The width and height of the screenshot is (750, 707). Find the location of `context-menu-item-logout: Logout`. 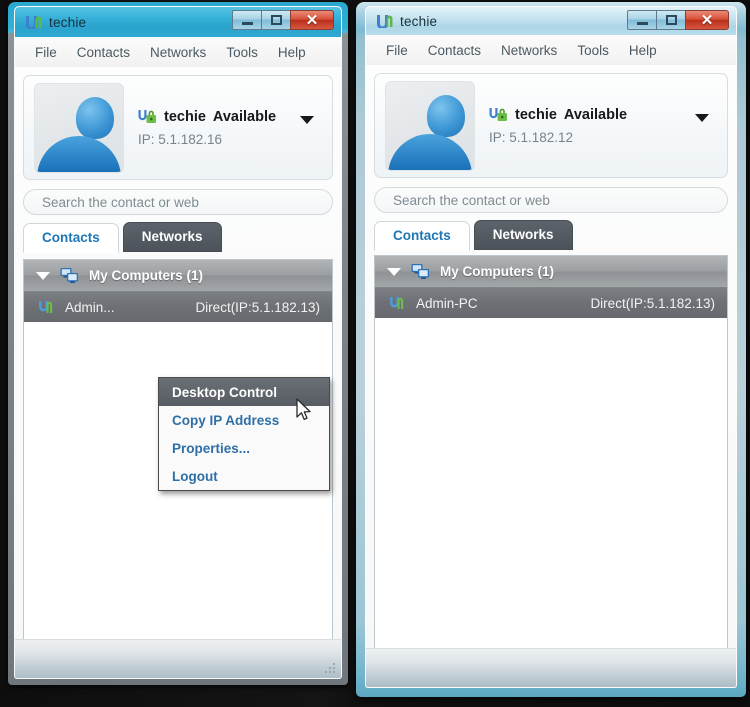

context-menu-item-logout: Logout is located at coordinates (244, 476).